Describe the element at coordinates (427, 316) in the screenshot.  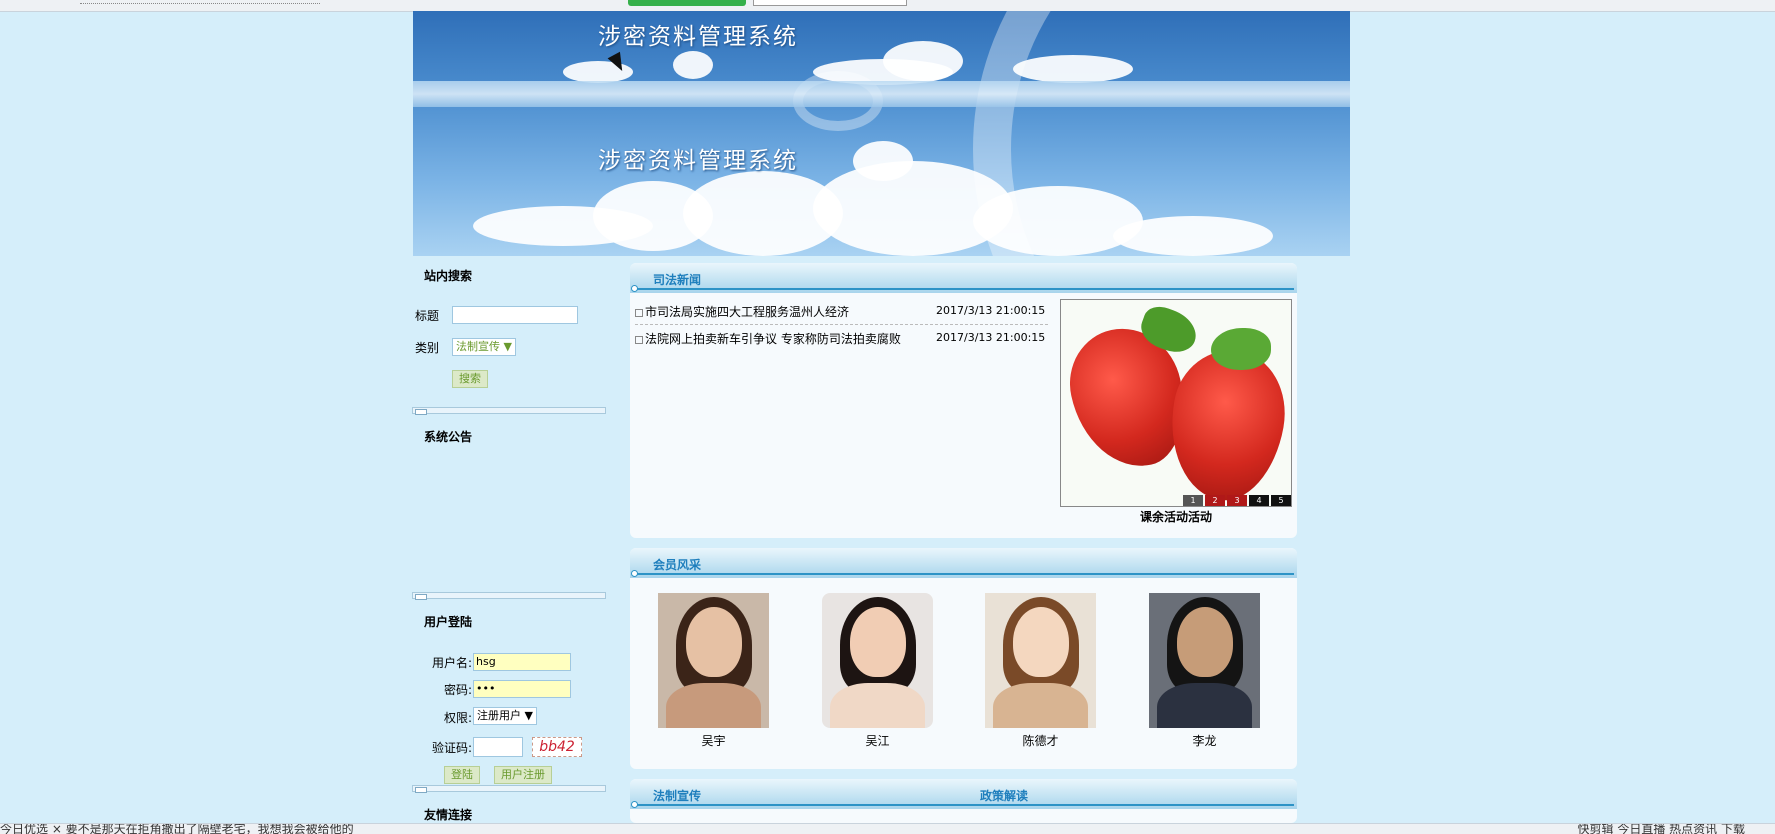
I see `search-title-label: 标题` at that location.